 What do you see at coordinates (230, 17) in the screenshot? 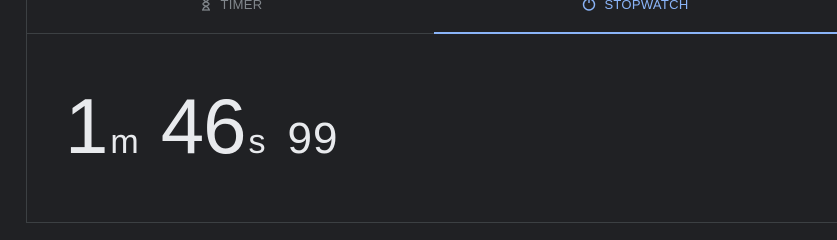
I see `tab-timer: TIMER` at bounding box center [230, 17].